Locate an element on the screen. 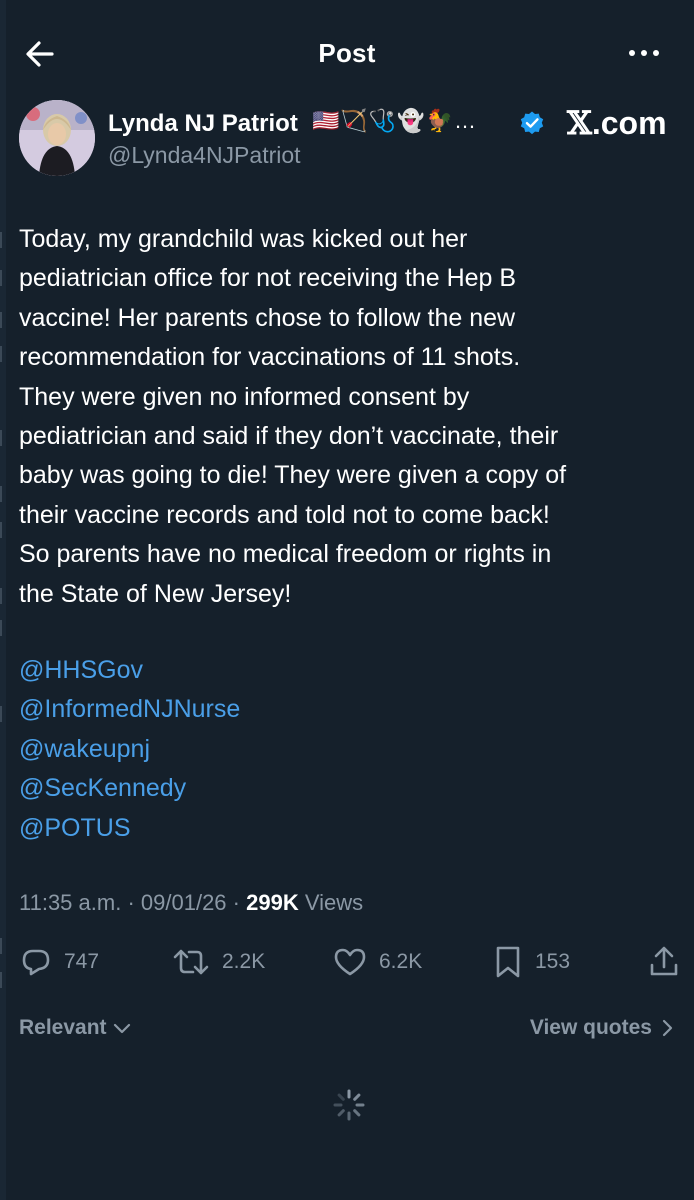 The height and width of the screenshot is (1200, 694). post-time: 11:35 a.m. is located at coordinates (70, 902).